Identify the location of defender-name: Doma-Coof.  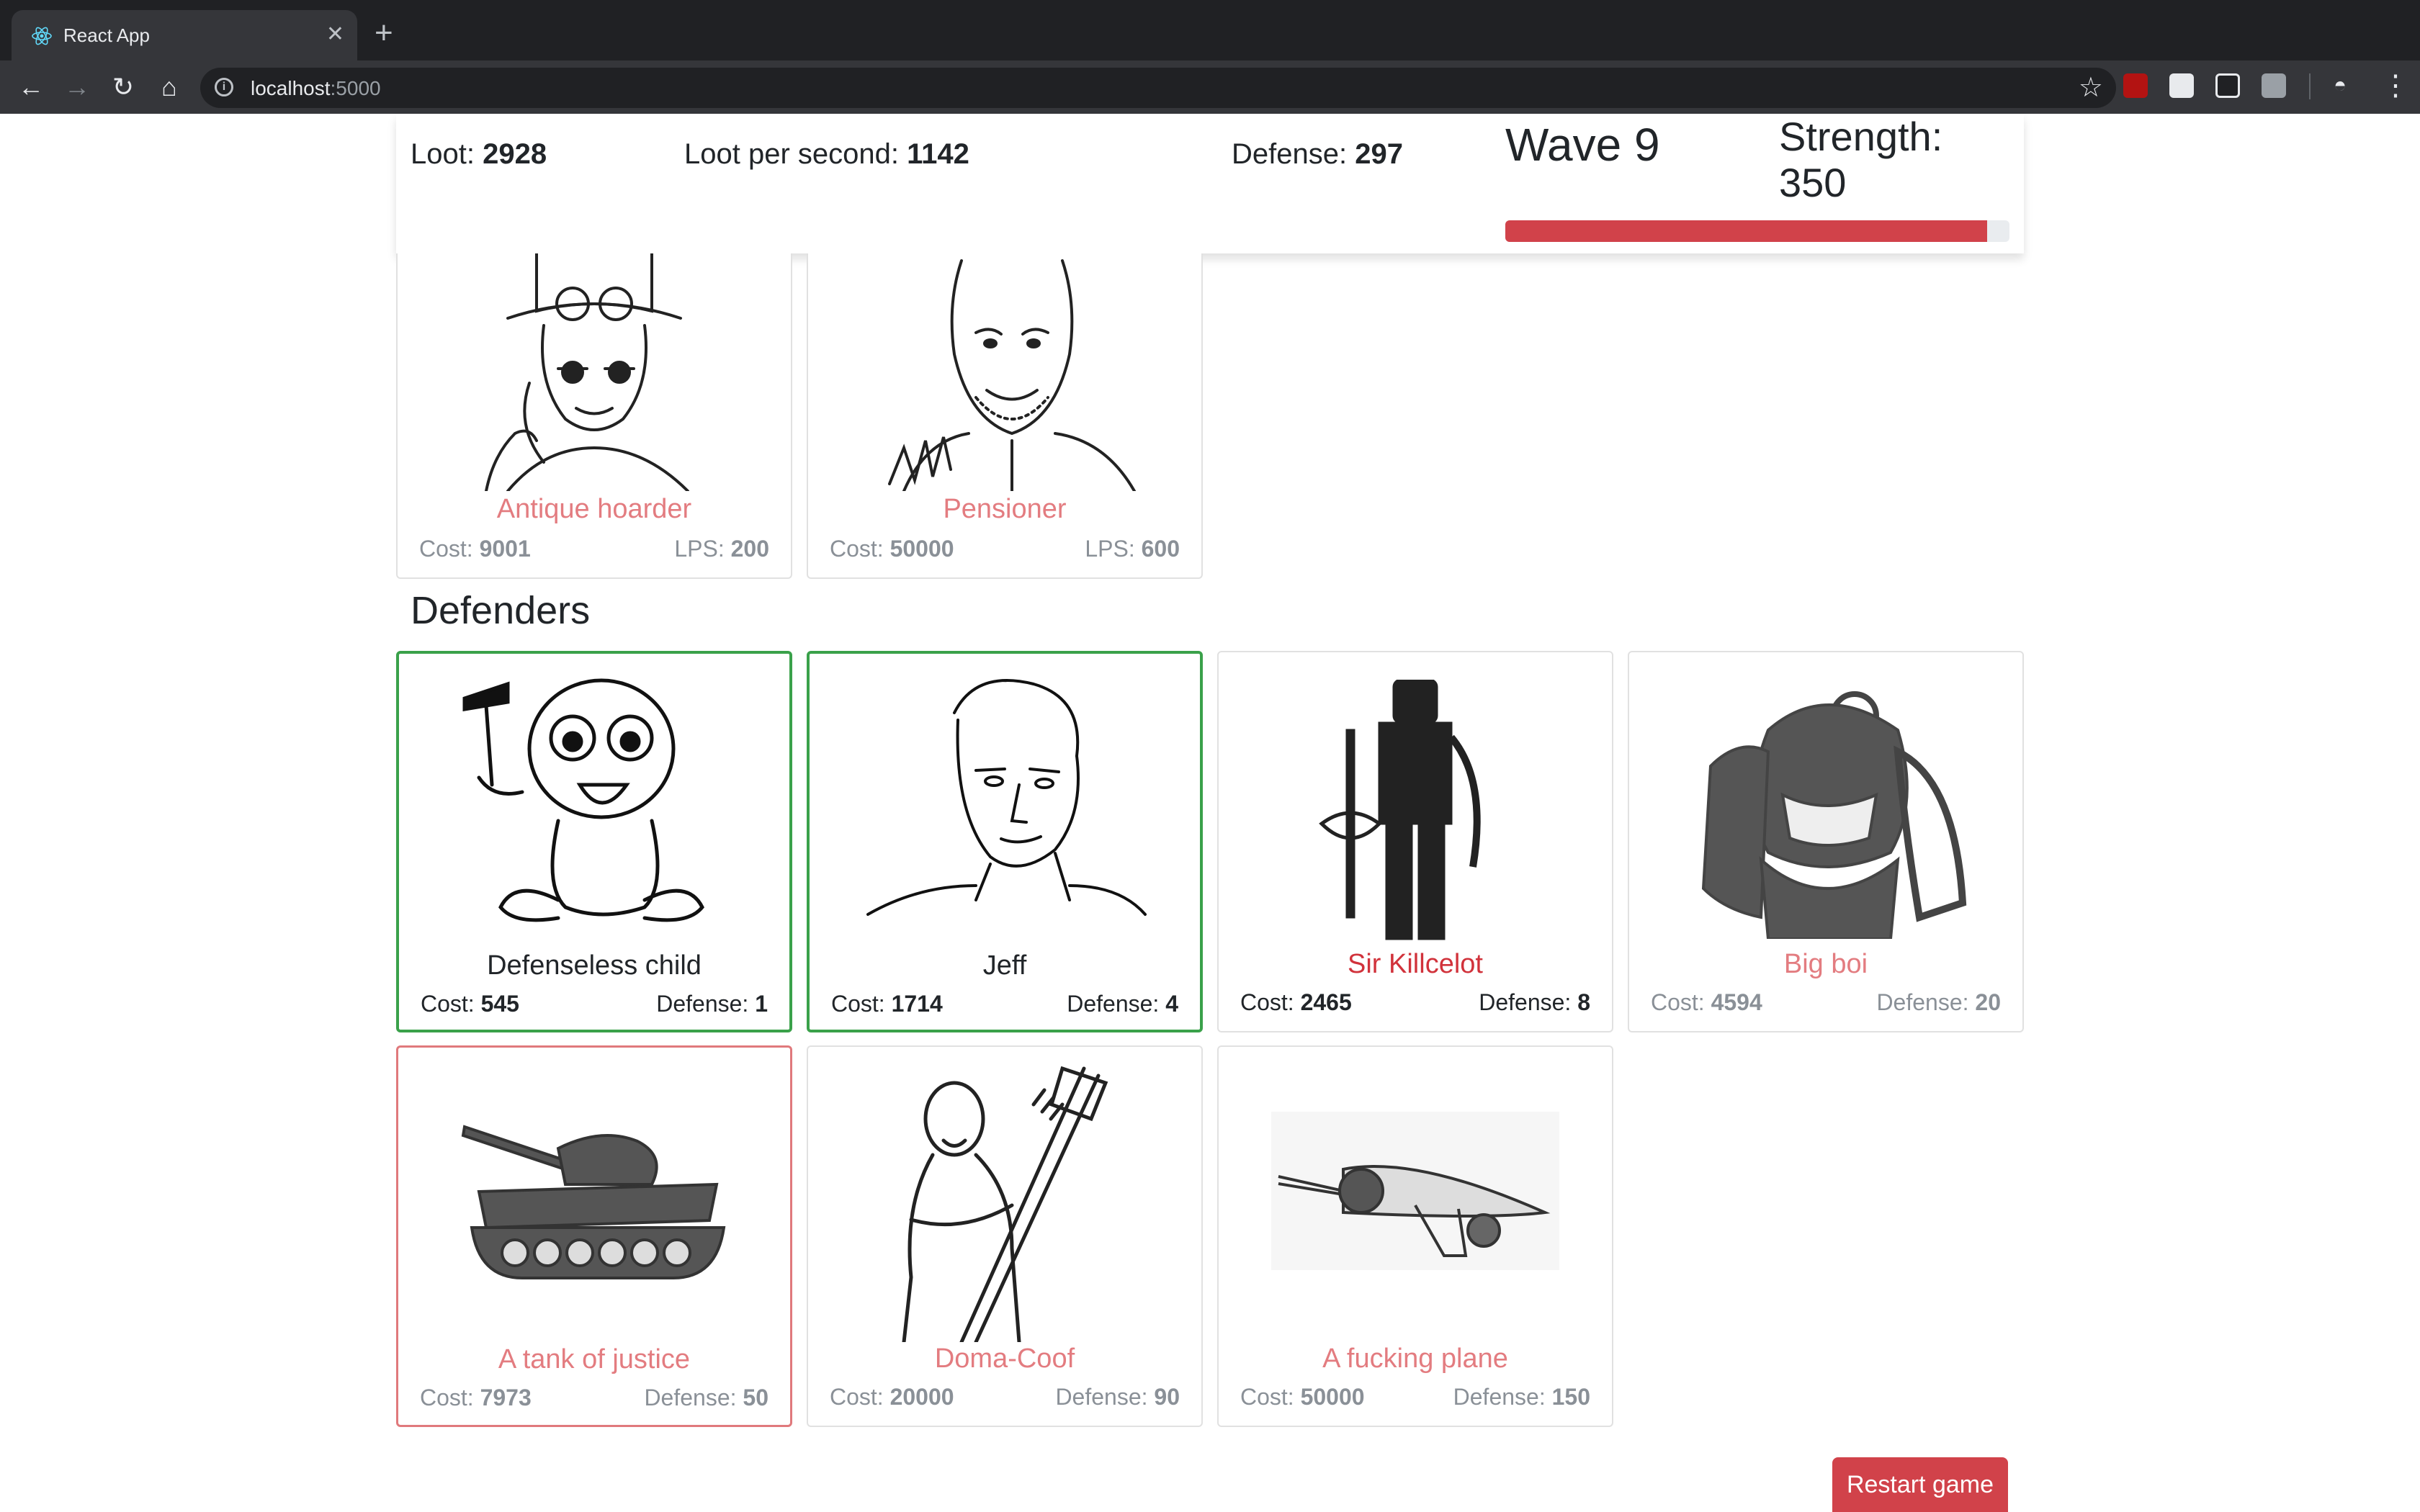
(1004, 1359).